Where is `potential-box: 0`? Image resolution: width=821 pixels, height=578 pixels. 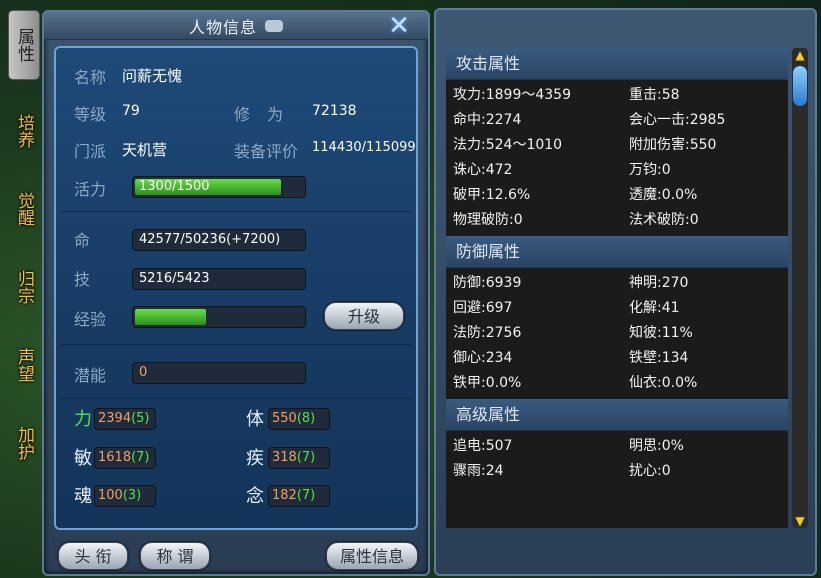 potential-box: 0 is located at coordinates (219, 373).